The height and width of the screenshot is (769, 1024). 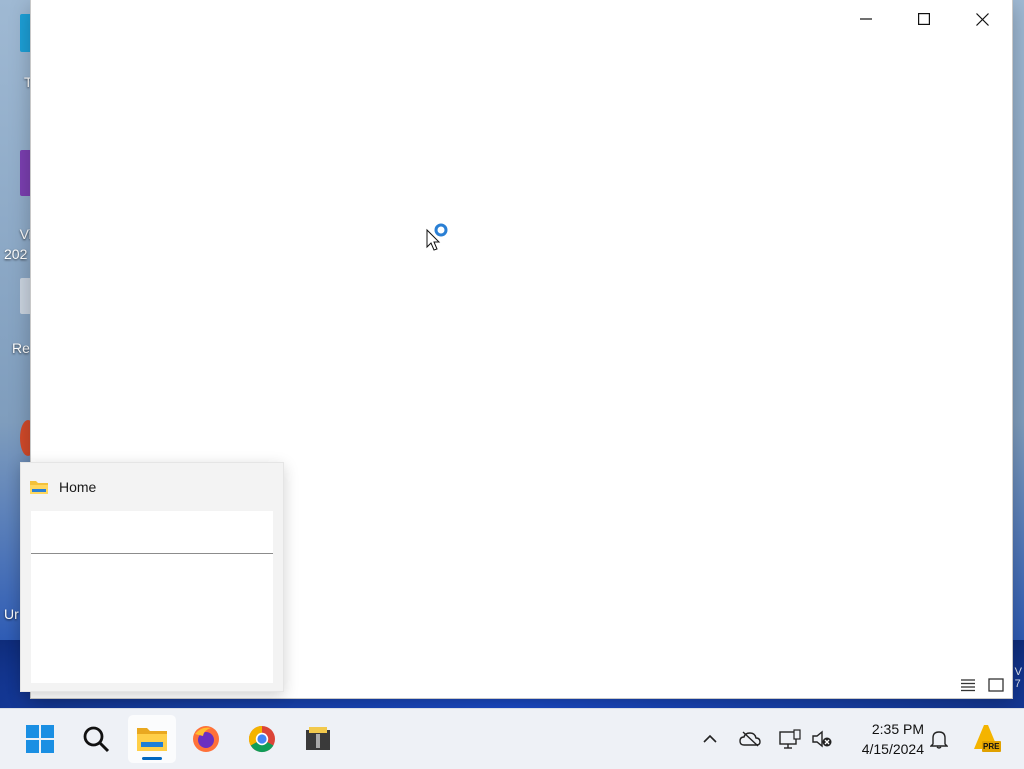 I want to click on tiles-view-icon, so click(x=996, y=685).